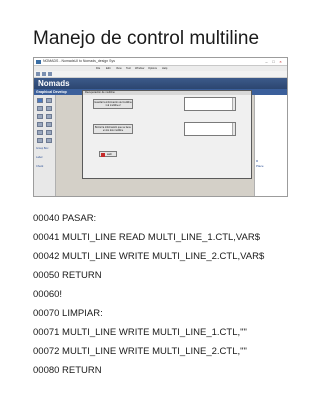 The image size is (320, 414). What do you see at coordinates (260, 166) in the screenshot?
I see `properties-label-2: Place` at bounding box center [260, 166].